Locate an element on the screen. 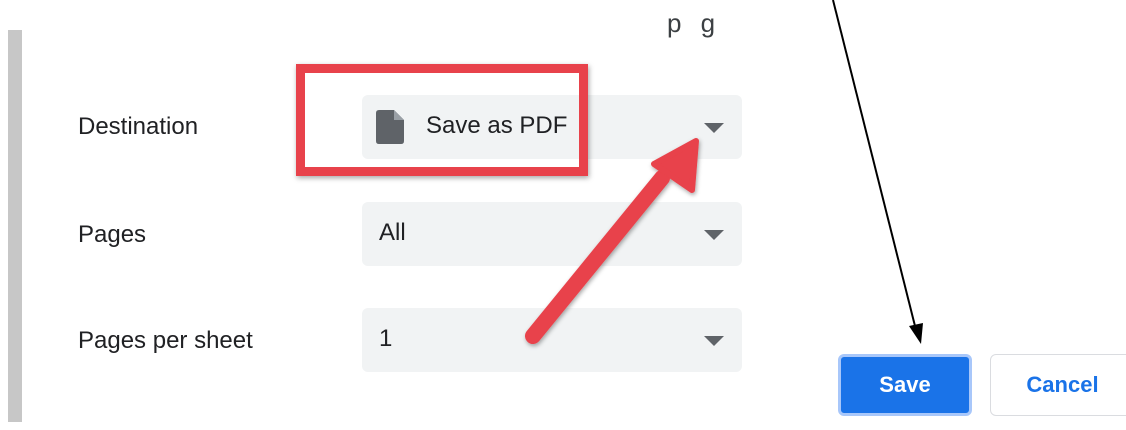  black-arrow-annotation is located at coordinates (877, 172).